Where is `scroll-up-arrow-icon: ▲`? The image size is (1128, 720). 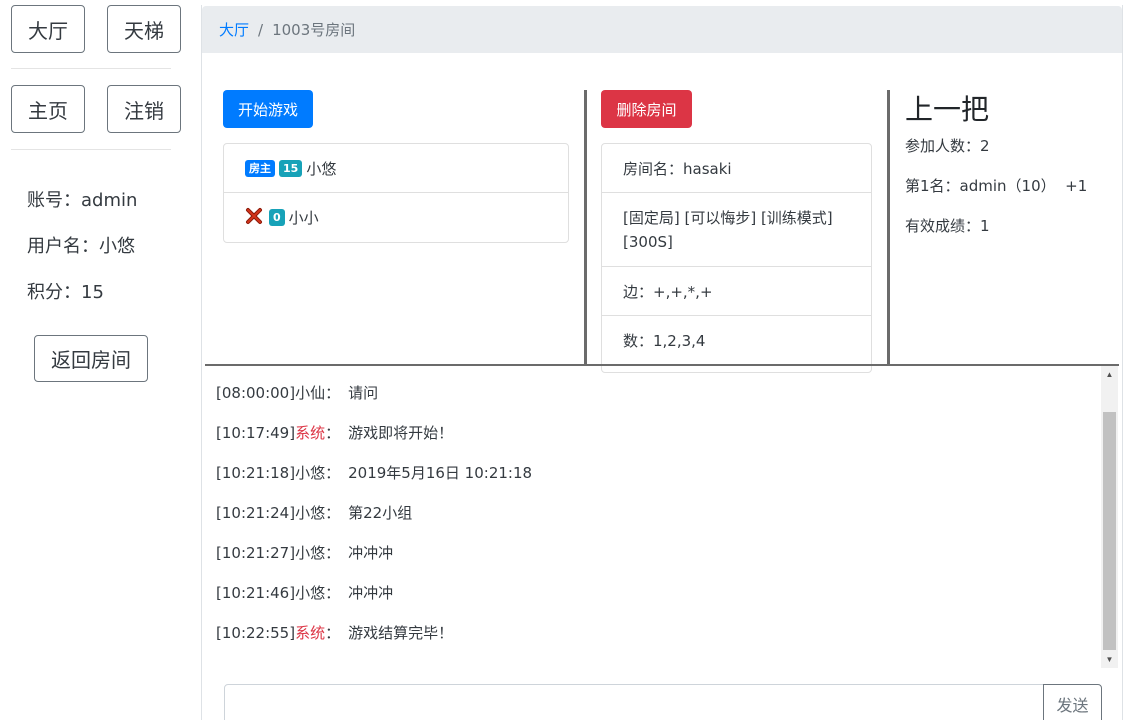 scroll-up-arrow-icon: ▲ is located at coordinates (1109, 374).